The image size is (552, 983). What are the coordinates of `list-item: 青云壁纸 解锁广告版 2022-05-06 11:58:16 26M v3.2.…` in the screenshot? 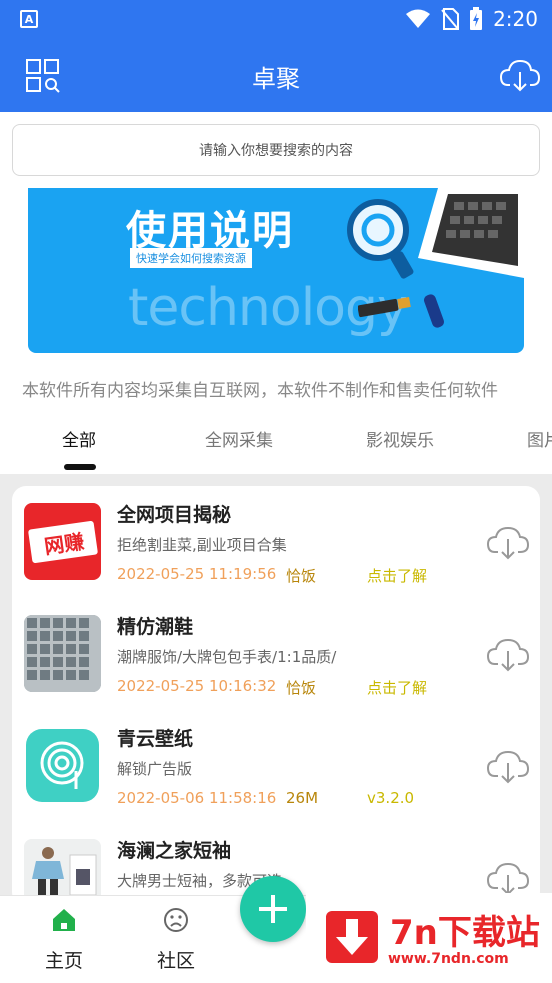 It's located at (276, 766).